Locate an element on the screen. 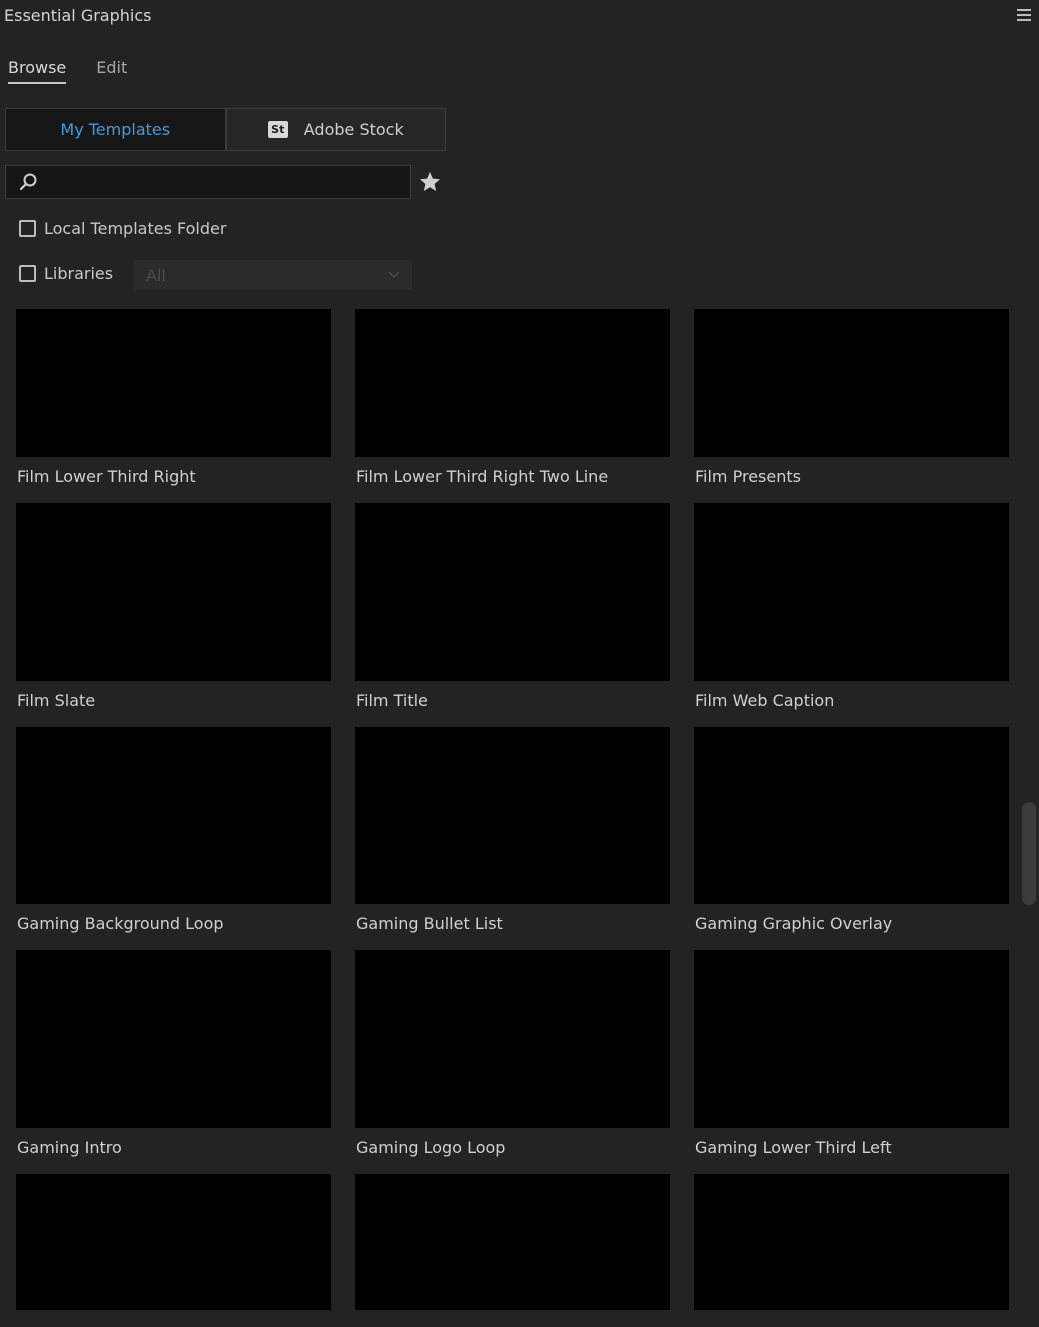  search-box is located at coordinates (208, 182).